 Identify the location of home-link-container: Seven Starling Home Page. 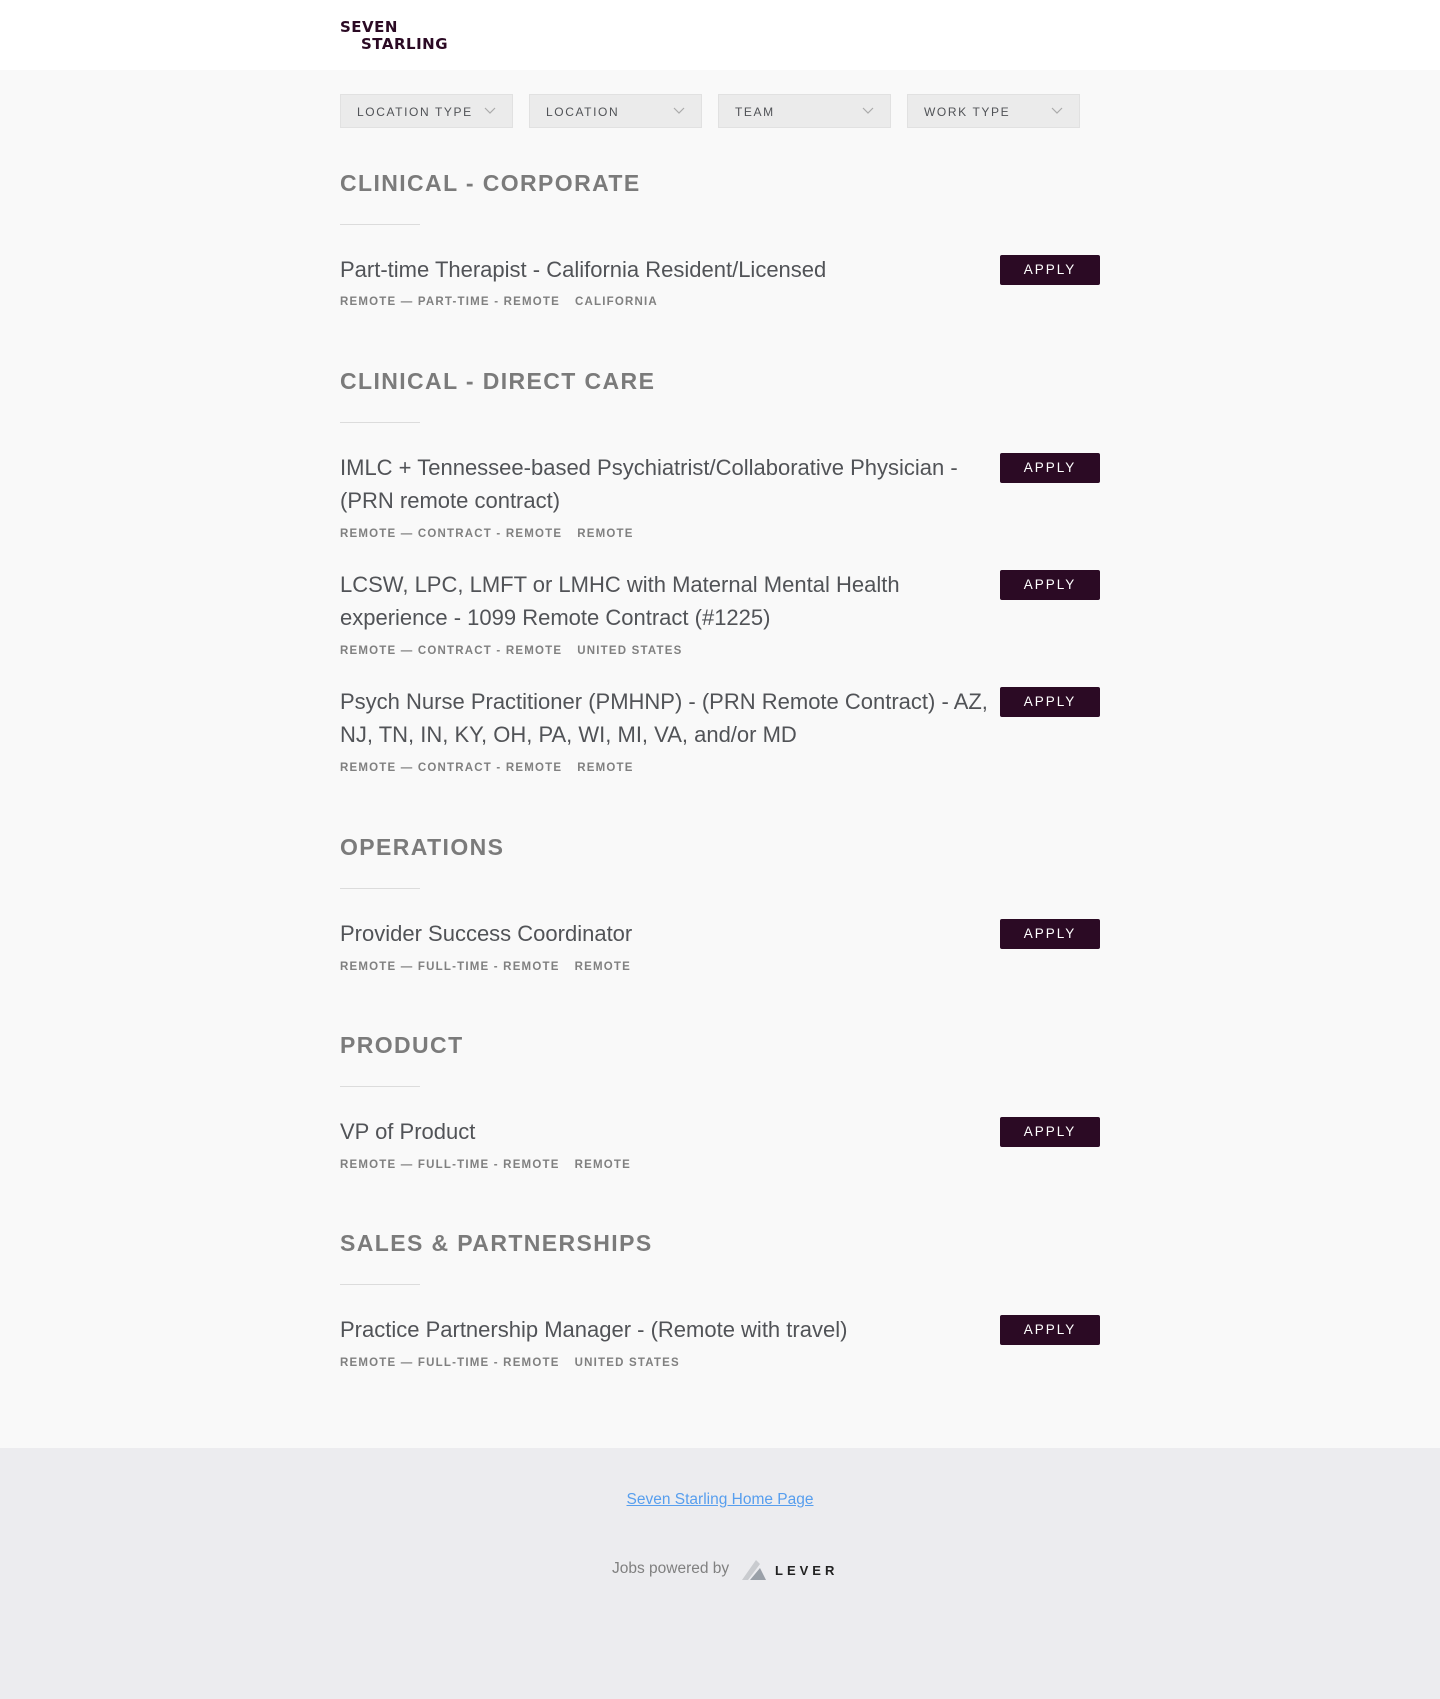
(720, 1500).